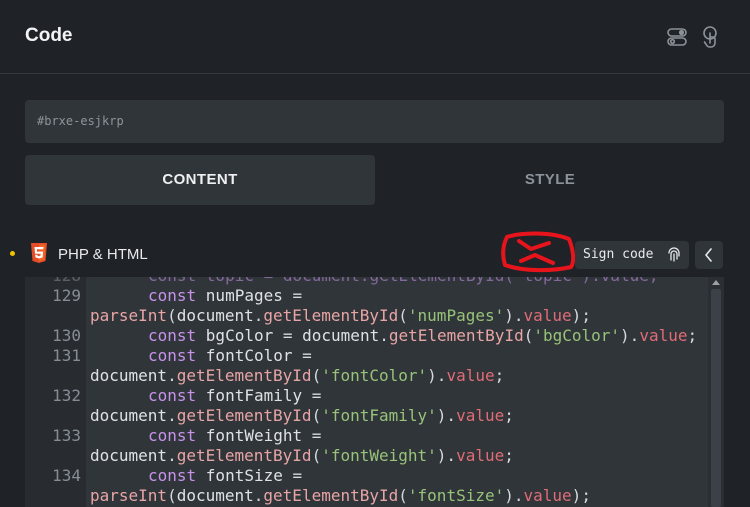 The image size is (750, 507). I want to click on line-number: 130, so click(66, 335).